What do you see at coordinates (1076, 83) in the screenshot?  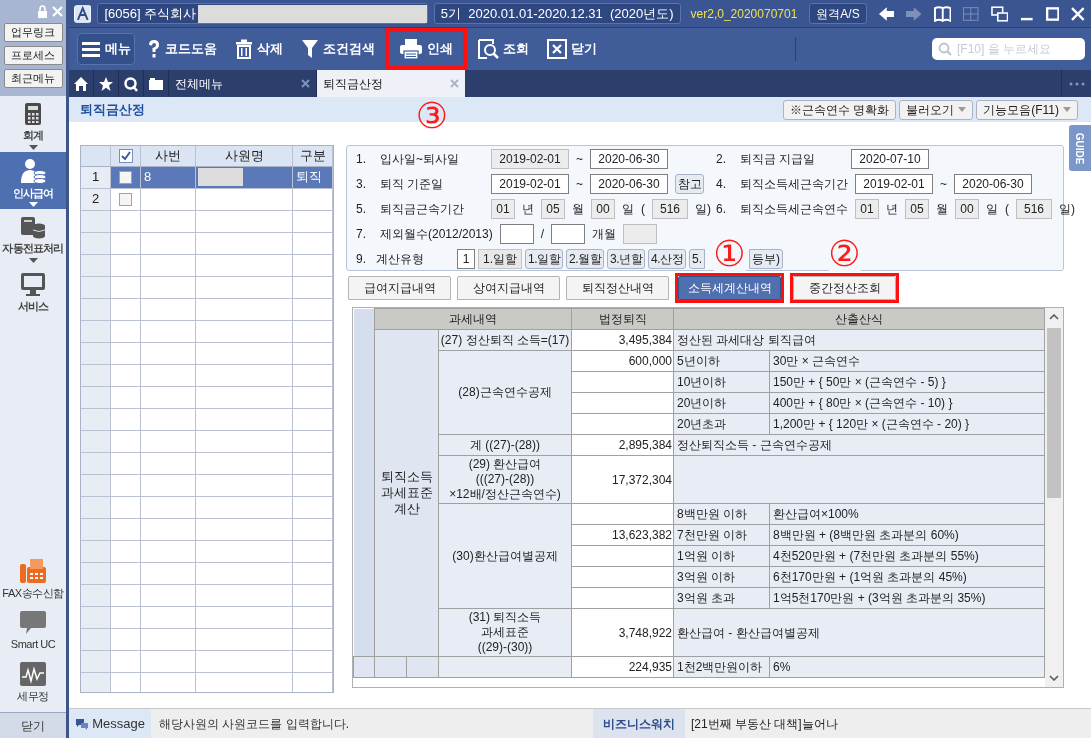 I see `more-icon` at bounding box center [1076, 83].